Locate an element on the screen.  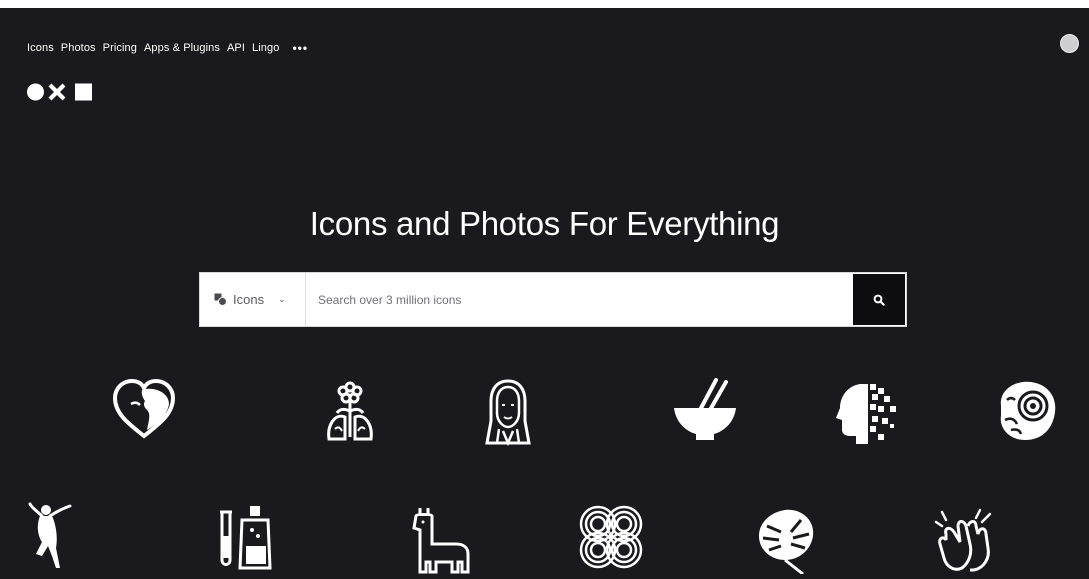
bowl-chopsticks-icon is located at coordinates (705, 409).